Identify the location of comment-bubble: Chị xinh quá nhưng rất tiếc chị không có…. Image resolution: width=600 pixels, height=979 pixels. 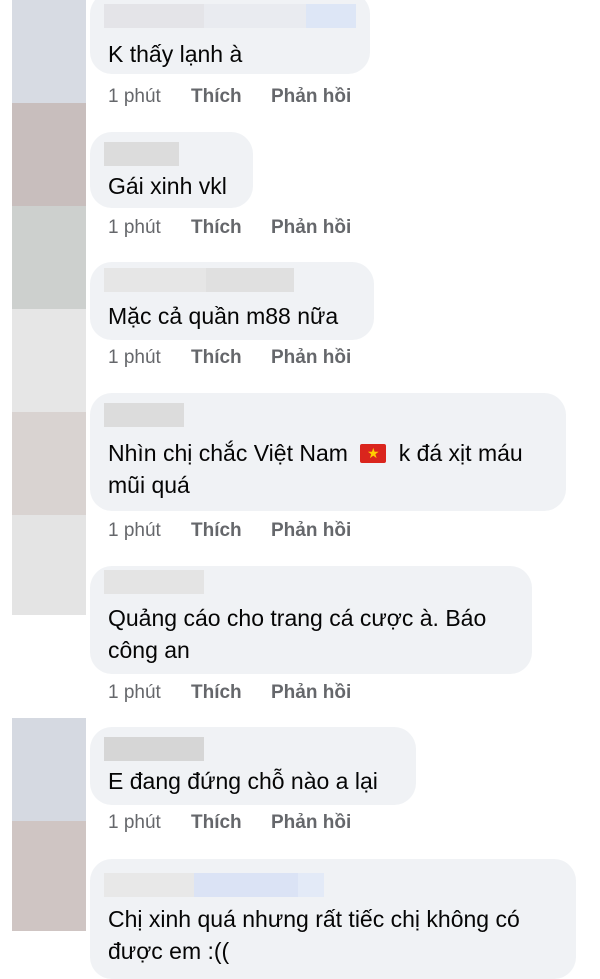
(333, 919).